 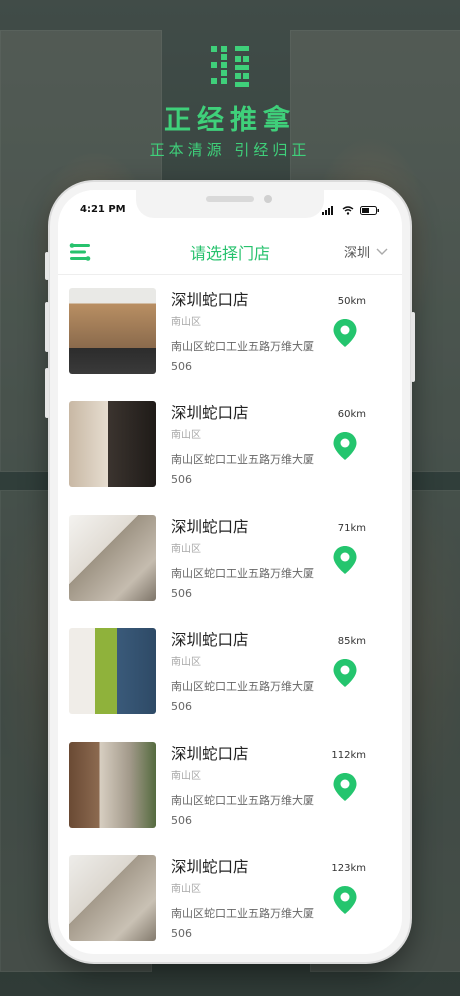 What do you see at coordinates (230, 199) in the screenshot?
I see `speaker-grille` at bounding box center [230, 199].